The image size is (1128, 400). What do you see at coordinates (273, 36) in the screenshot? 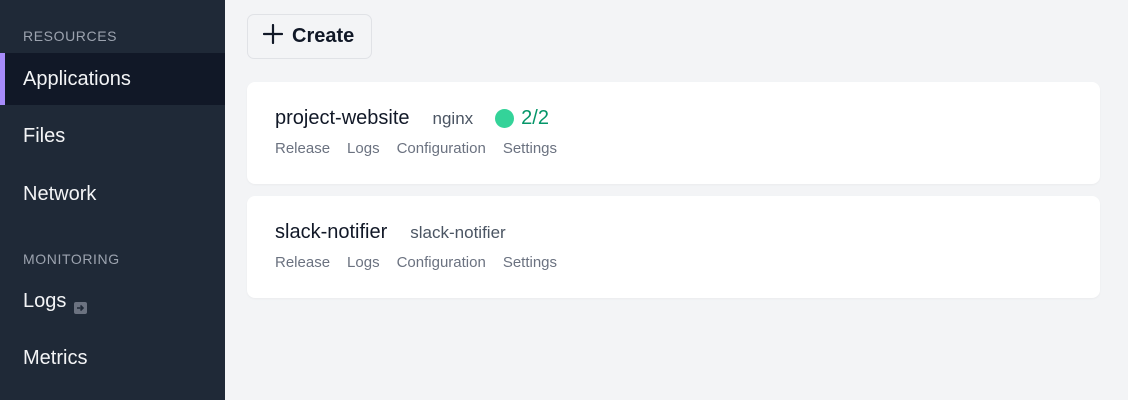
I see `plus-icon` at bounding box center [273, 36].